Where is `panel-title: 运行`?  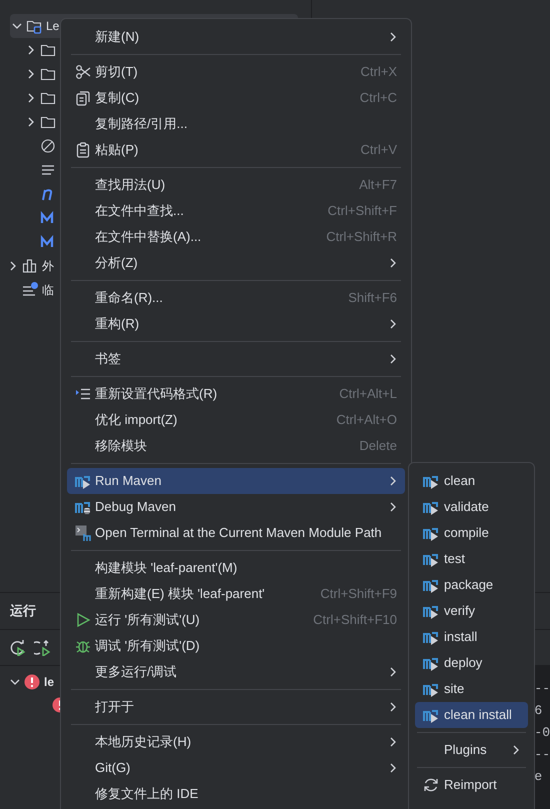
panel-title: 运行 is located at coordinates (23, 611).